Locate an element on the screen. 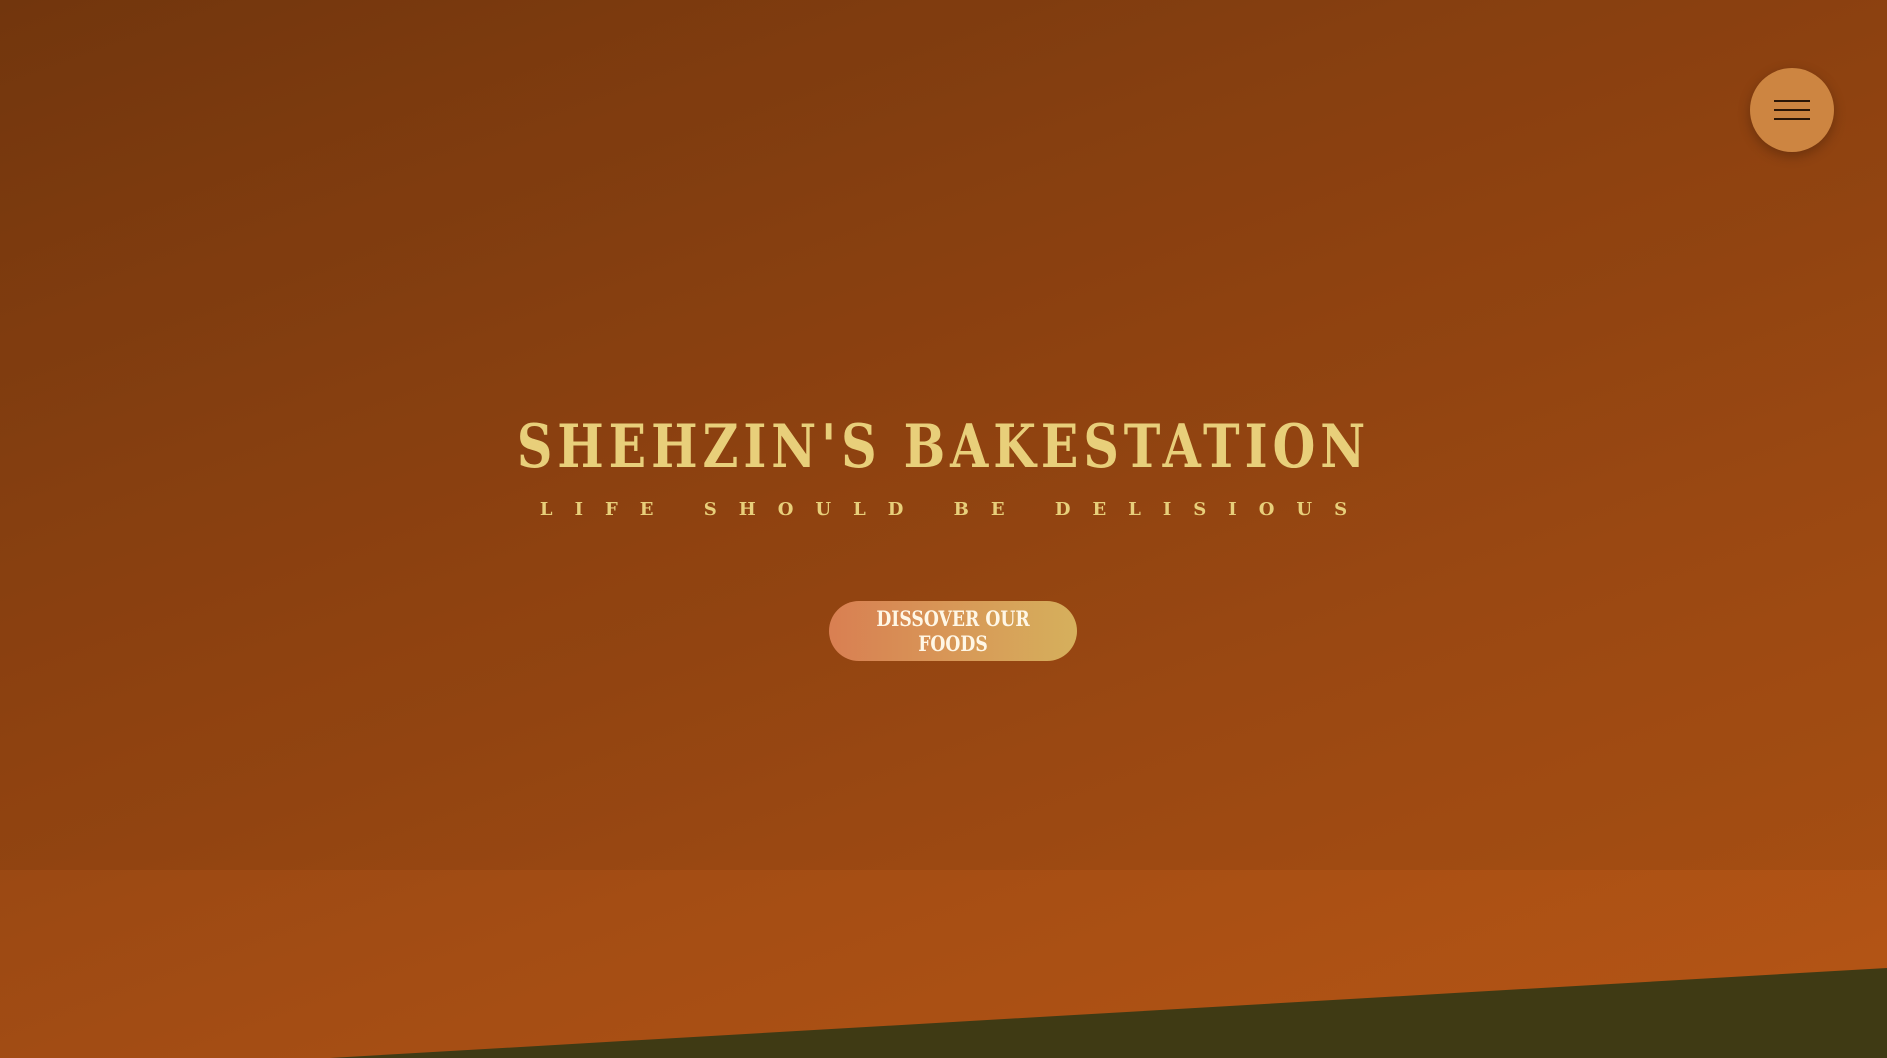 This screenshot has width=1887, height=1058. hamburger-icon is located at coordinates (1792, 110).